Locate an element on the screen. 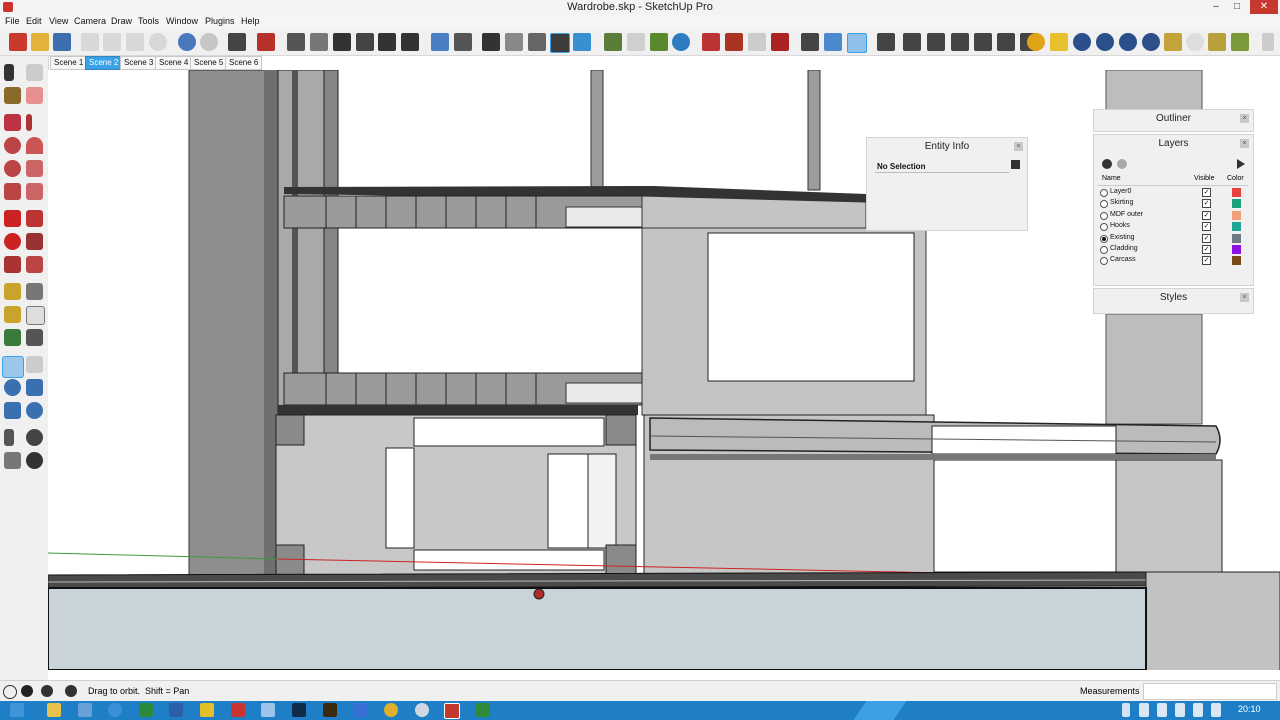  measurements-input is located at coordinates (1210, 691).